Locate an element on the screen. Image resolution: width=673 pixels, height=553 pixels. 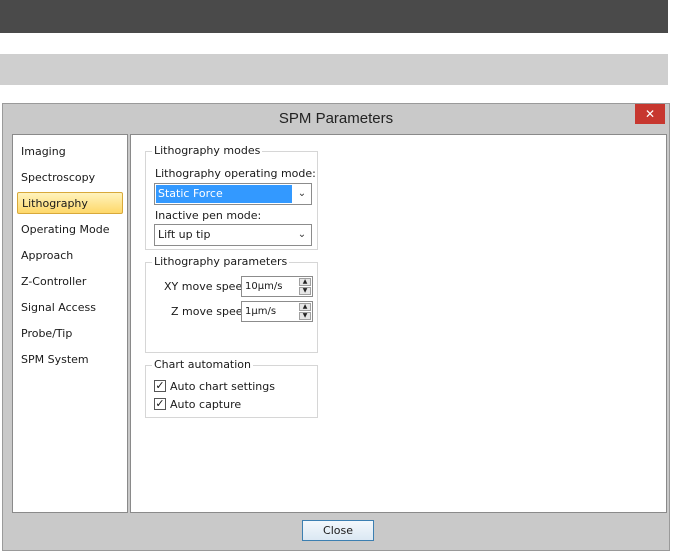
z-speed-stepper: 1µm/s ▲ ▼ is located at coordinates (277, 311).